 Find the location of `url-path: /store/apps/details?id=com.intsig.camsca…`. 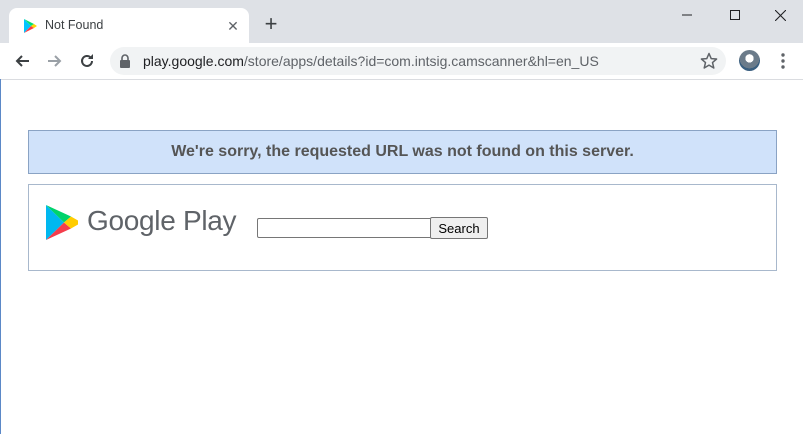

url-path: /store/apps/details?id=com.intsig.camsca… is located at coordinates (421, 61).